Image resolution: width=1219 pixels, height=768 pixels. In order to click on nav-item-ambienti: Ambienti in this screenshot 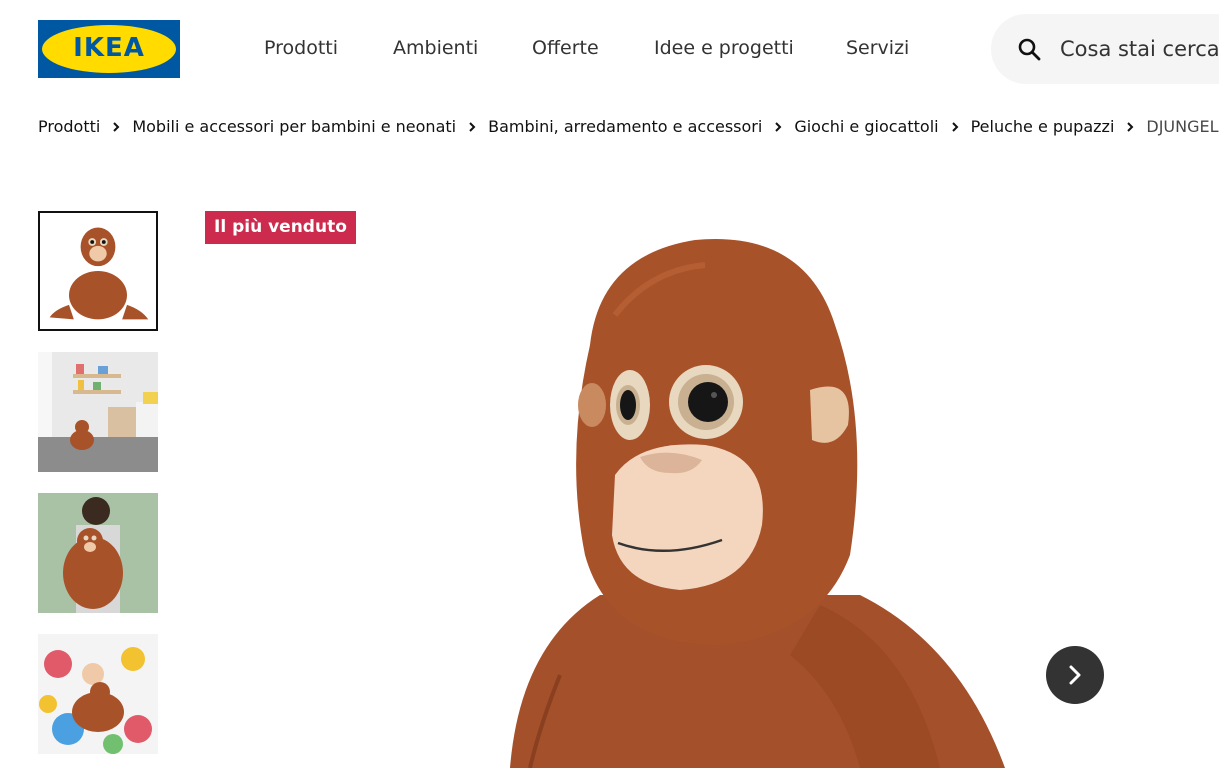, I will do `click(435, 48)`.